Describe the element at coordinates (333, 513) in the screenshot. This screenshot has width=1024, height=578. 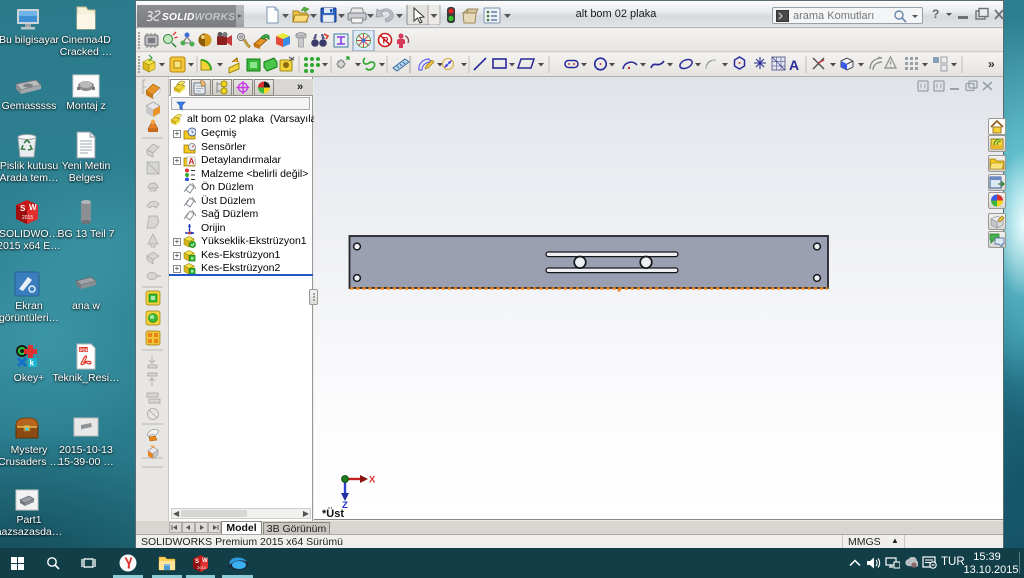
I see `svg-text: *Üst` at that location.